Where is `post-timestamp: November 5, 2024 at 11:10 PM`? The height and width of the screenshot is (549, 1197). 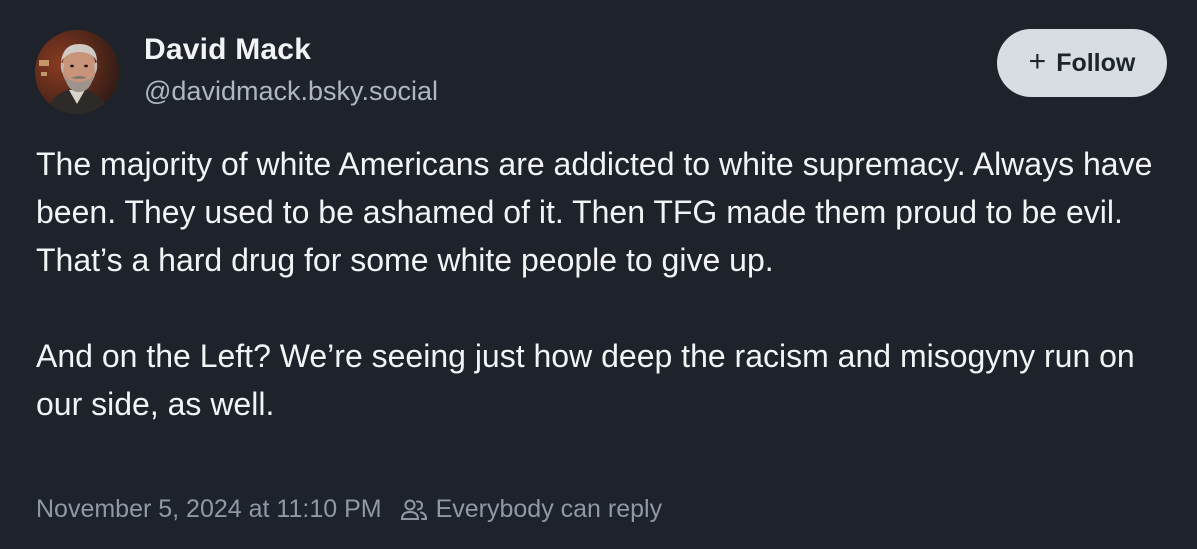
post-timestamp: November 5, 2024 at 11:10 PM is located at coordinates (209, 509).